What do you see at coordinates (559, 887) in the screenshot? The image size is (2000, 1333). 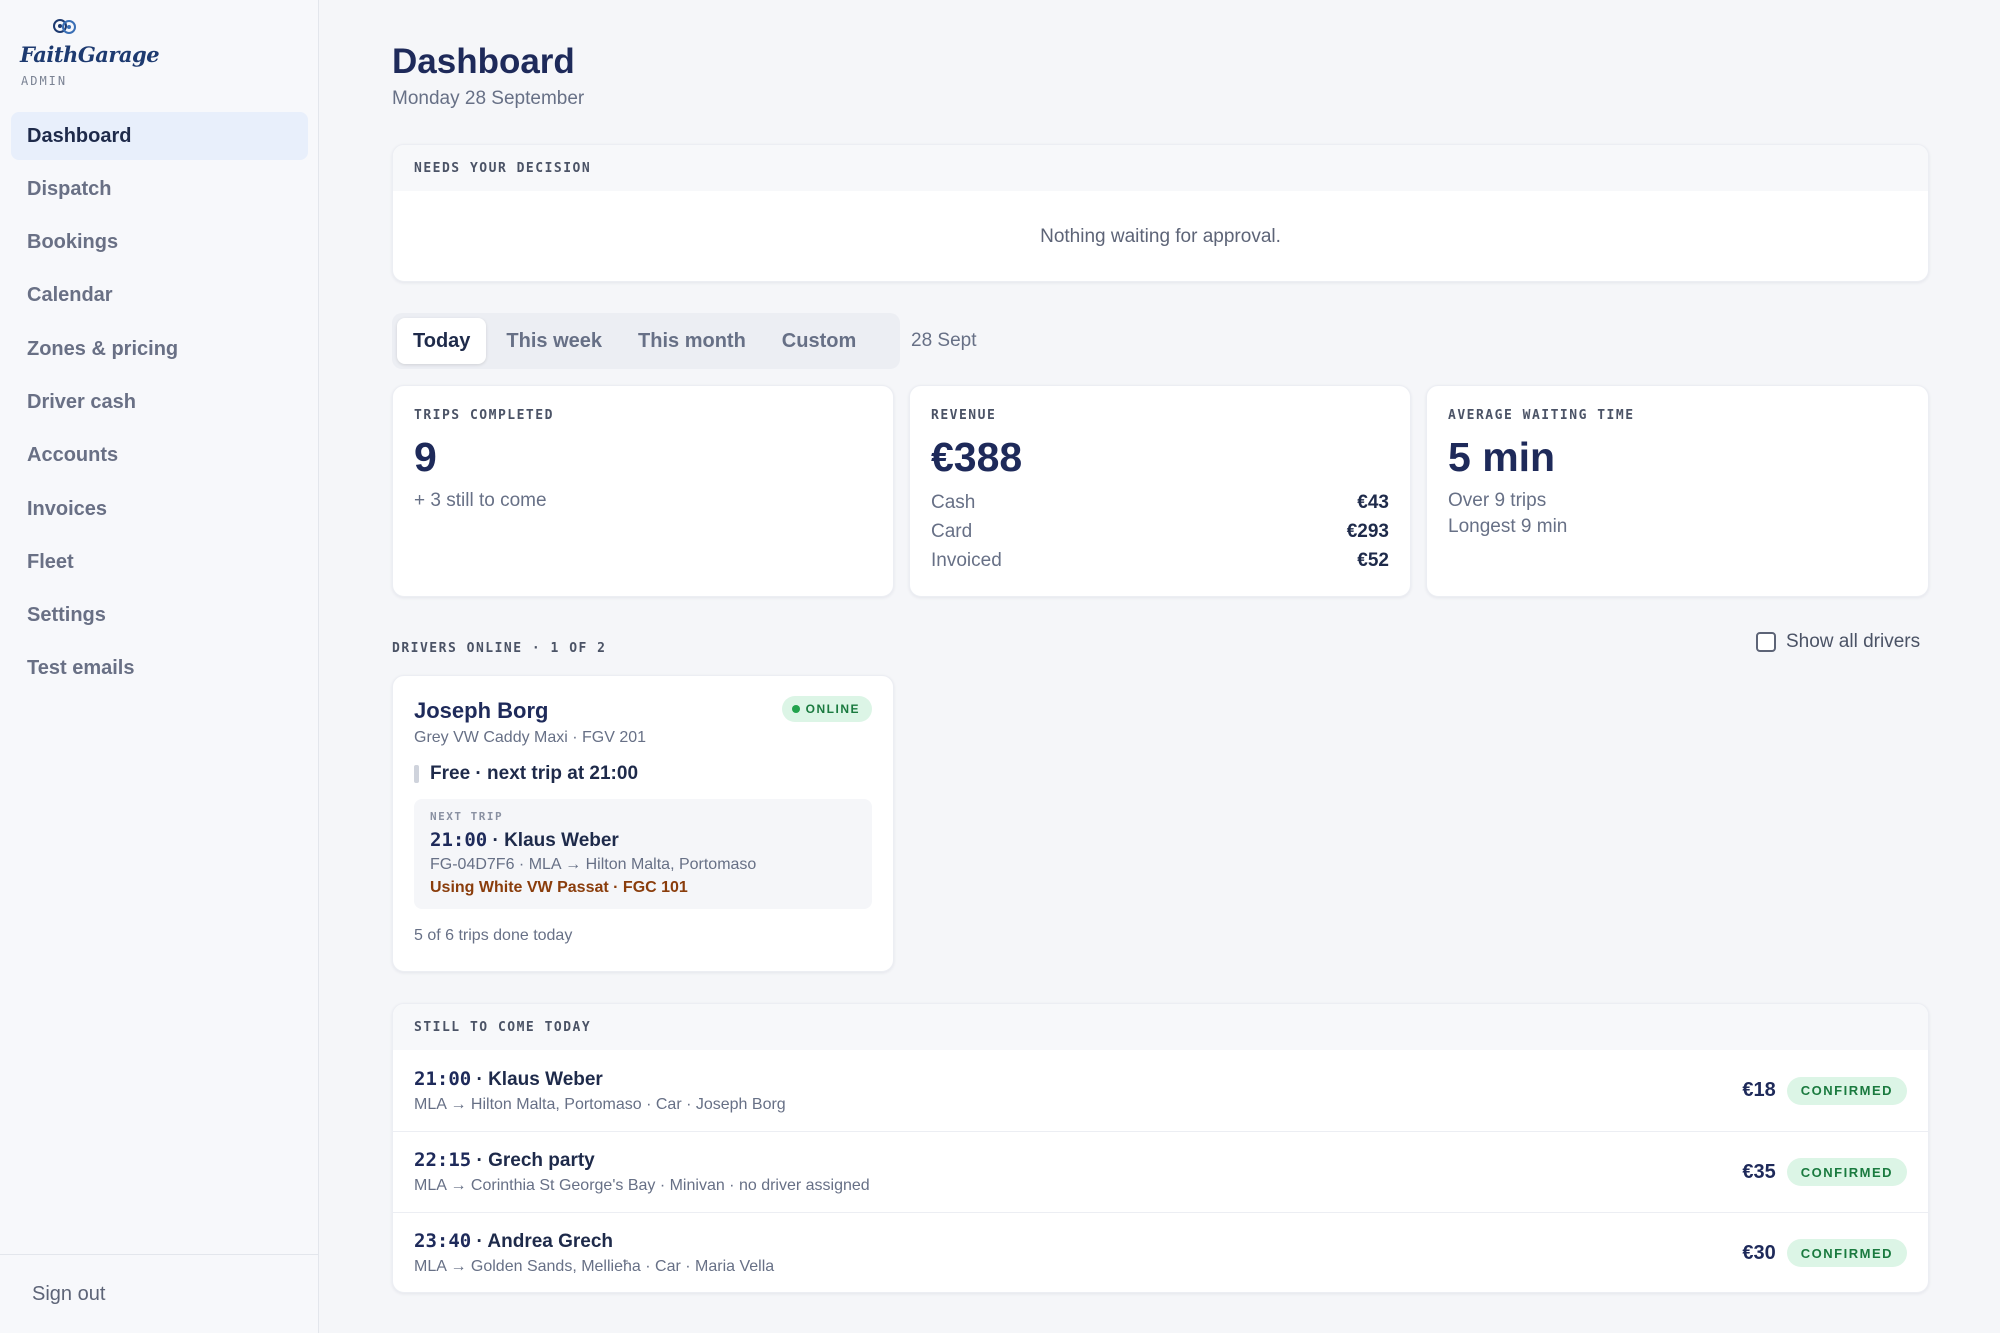 I see `next-trip-vehicle-swap: Using White VW Passat · FGC 101` at bounding box center [559, 887].